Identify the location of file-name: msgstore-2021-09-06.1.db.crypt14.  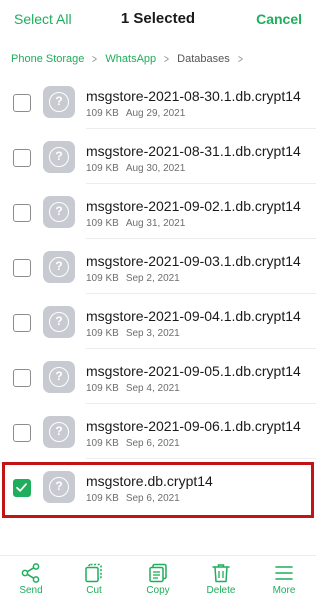
(193, 426).